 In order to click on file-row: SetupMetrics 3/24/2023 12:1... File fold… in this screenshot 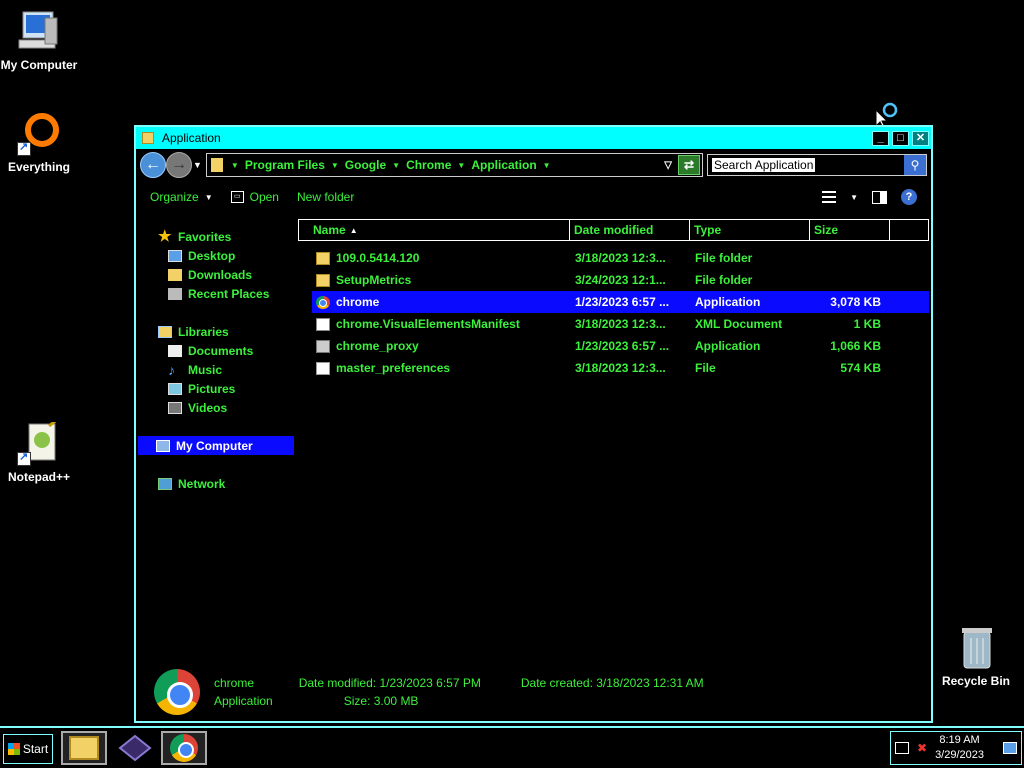, I will do `click(613, 280)`.